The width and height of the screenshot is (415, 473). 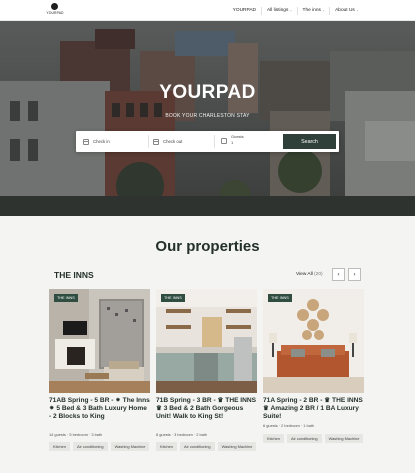 What do you see at coordinates (318, 274) in the screenshot?
I see `view-all-count: (20)` at bounding box center [318, 274].